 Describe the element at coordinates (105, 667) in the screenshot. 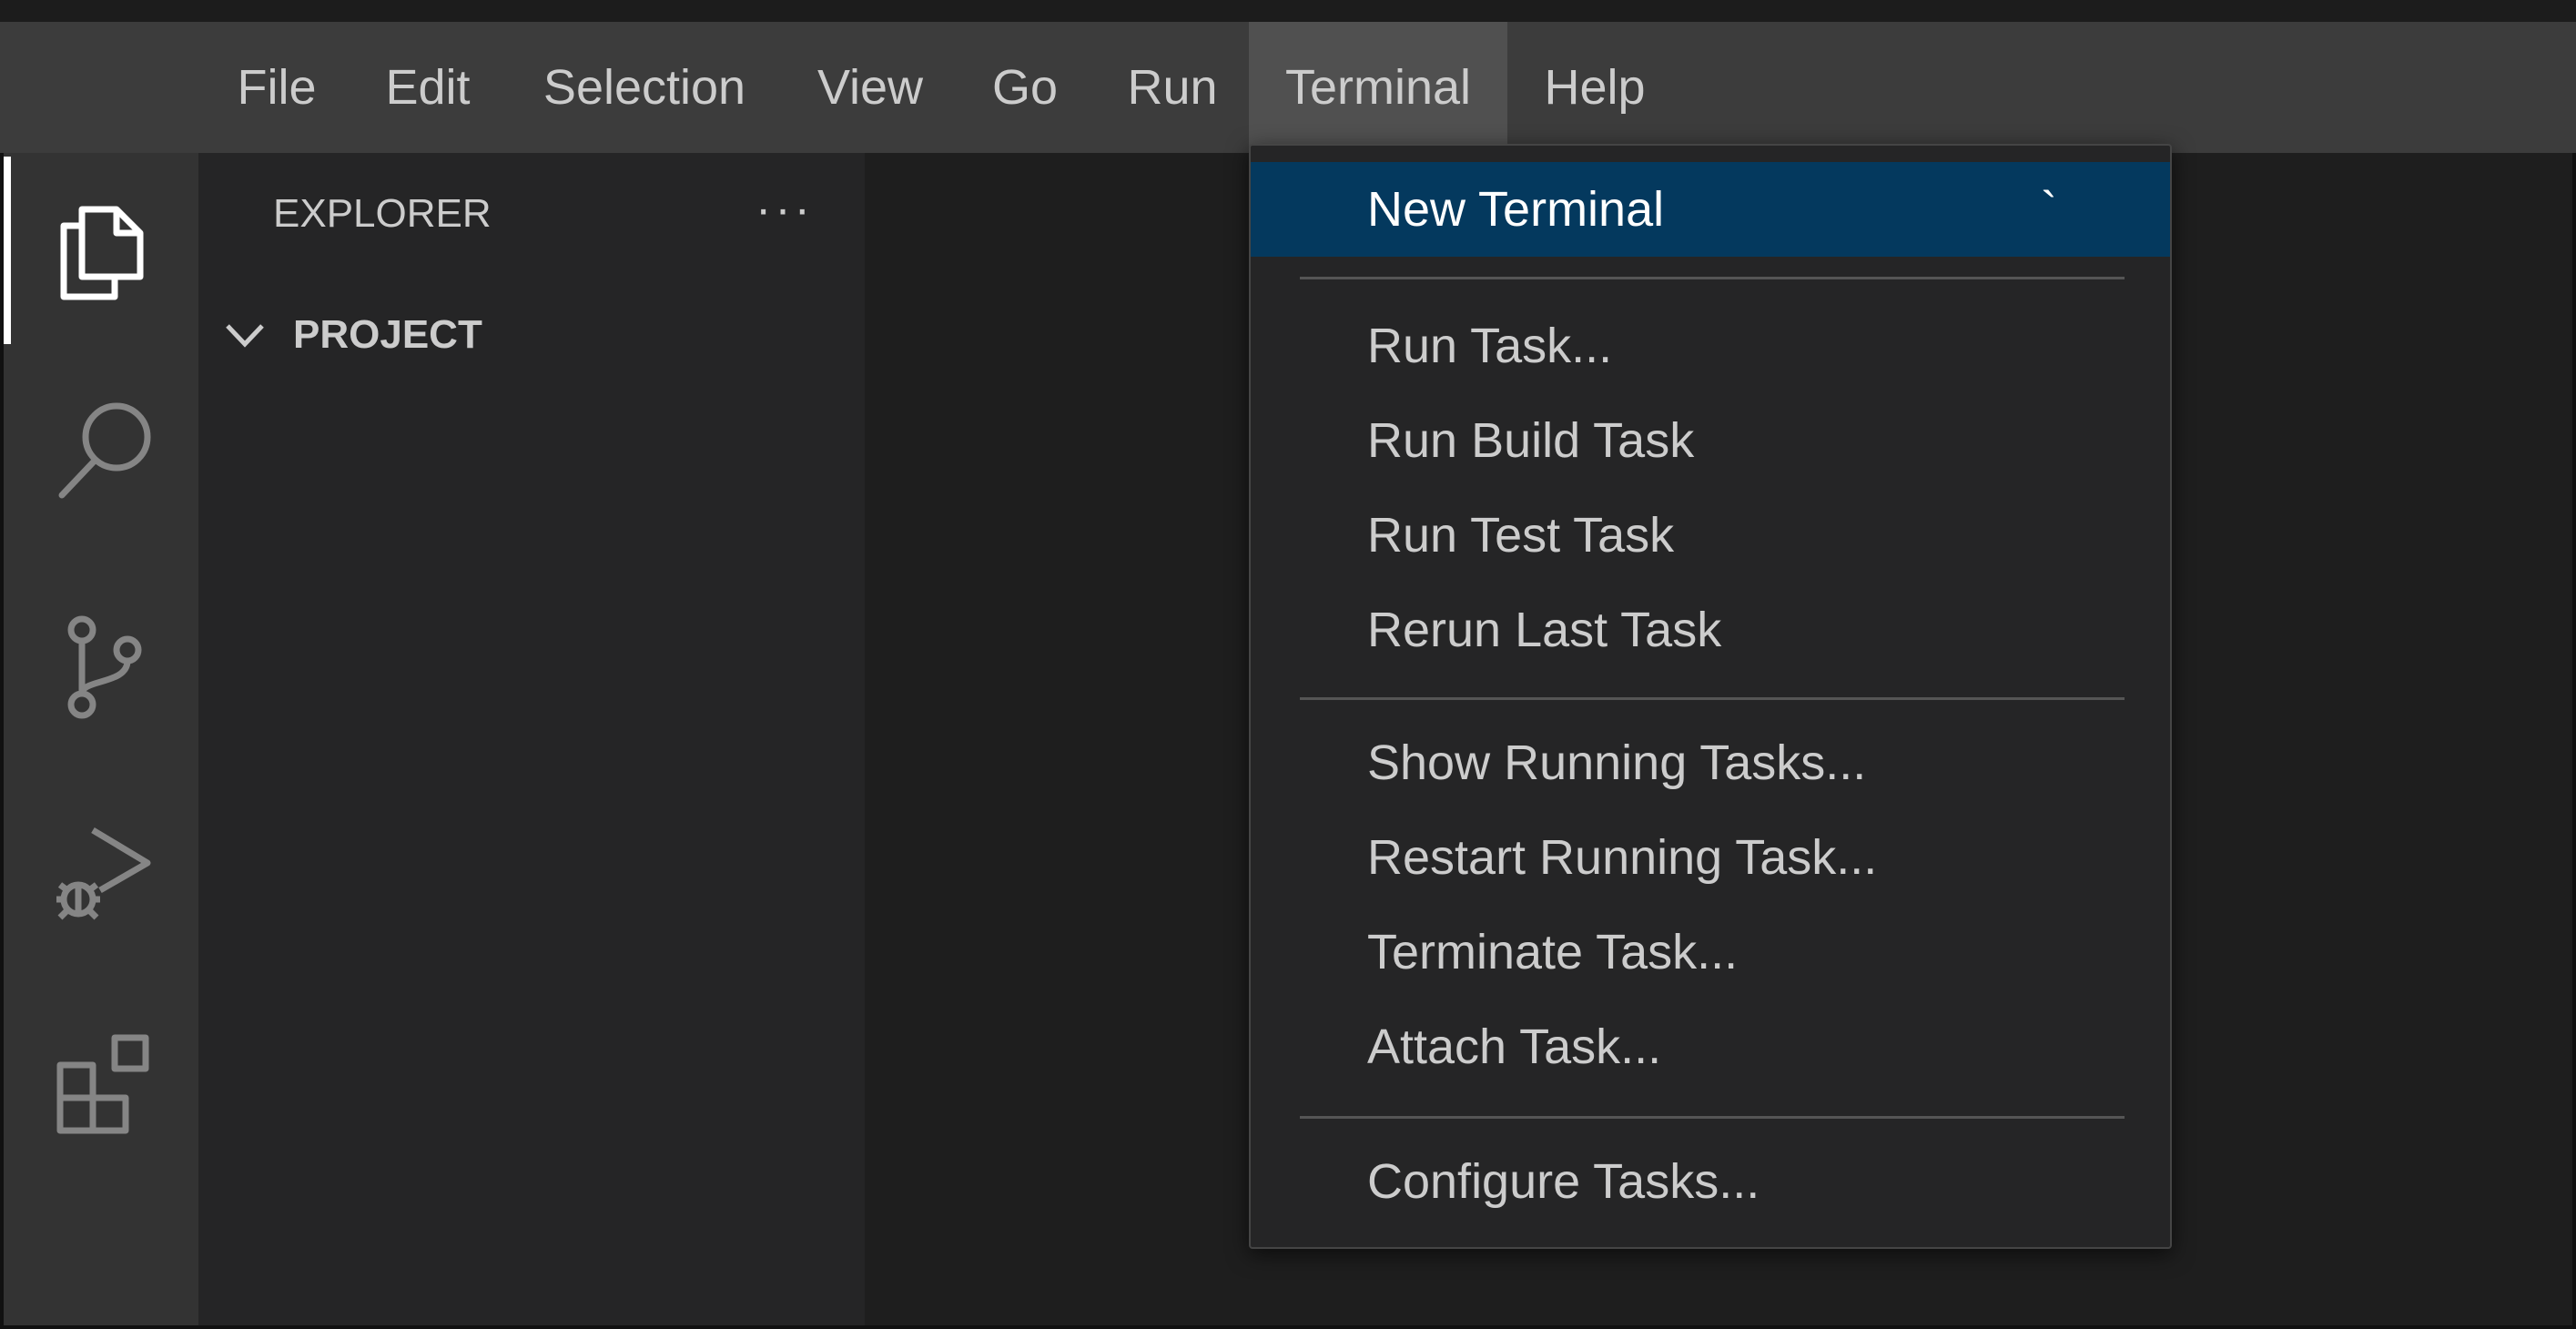

I see `source-control-icon` at that location.